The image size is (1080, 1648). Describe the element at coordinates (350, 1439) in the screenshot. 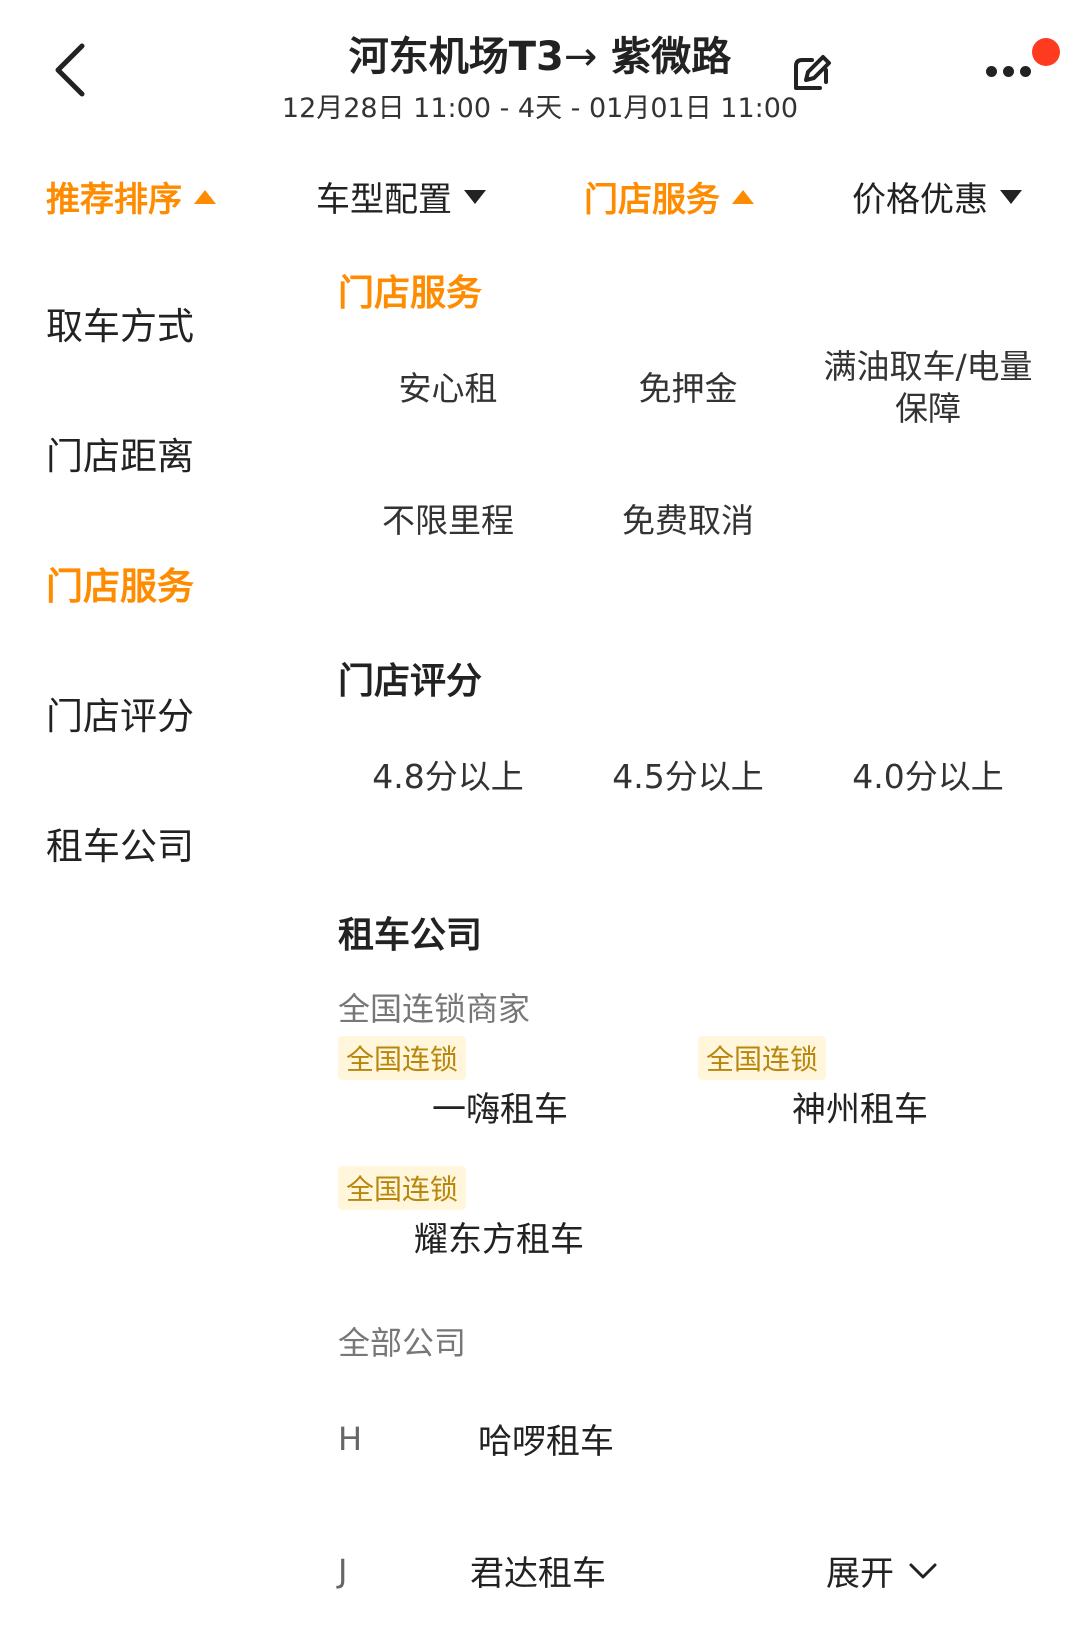

I see `index-letter: H` at that location.